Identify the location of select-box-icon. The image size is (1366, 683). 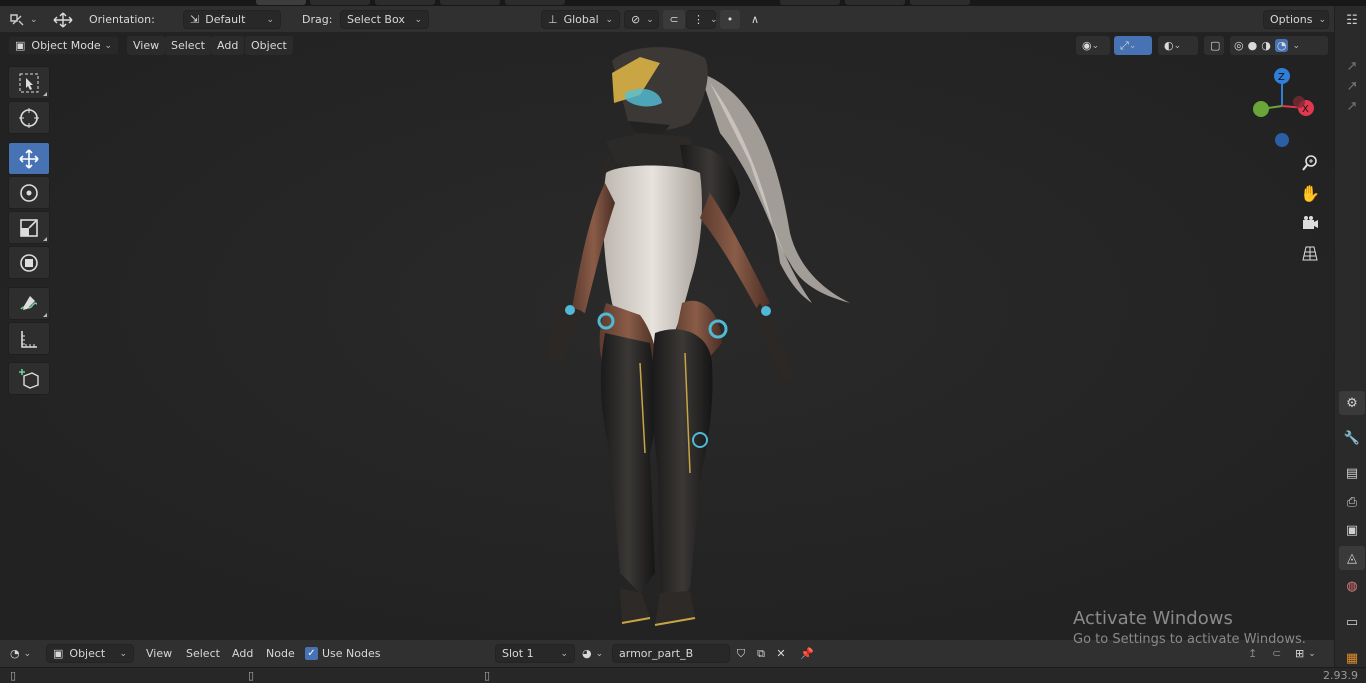
(29, 82).